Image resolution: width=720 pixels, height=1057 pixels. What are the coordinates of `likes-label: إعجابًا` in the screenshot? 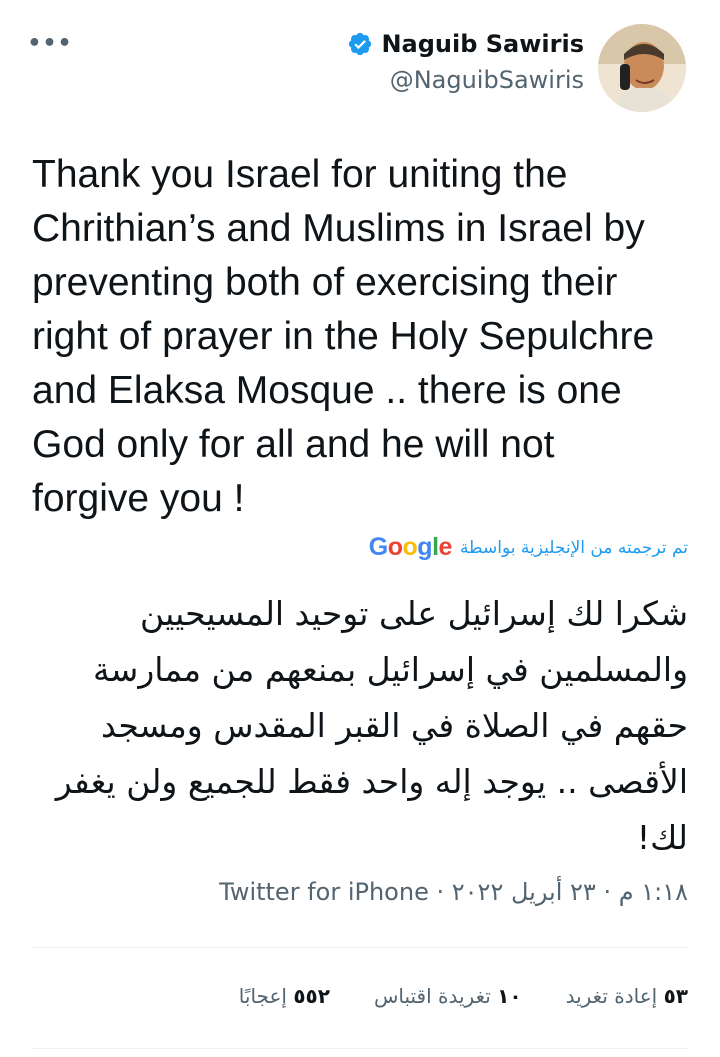 It's located at (262, 996).